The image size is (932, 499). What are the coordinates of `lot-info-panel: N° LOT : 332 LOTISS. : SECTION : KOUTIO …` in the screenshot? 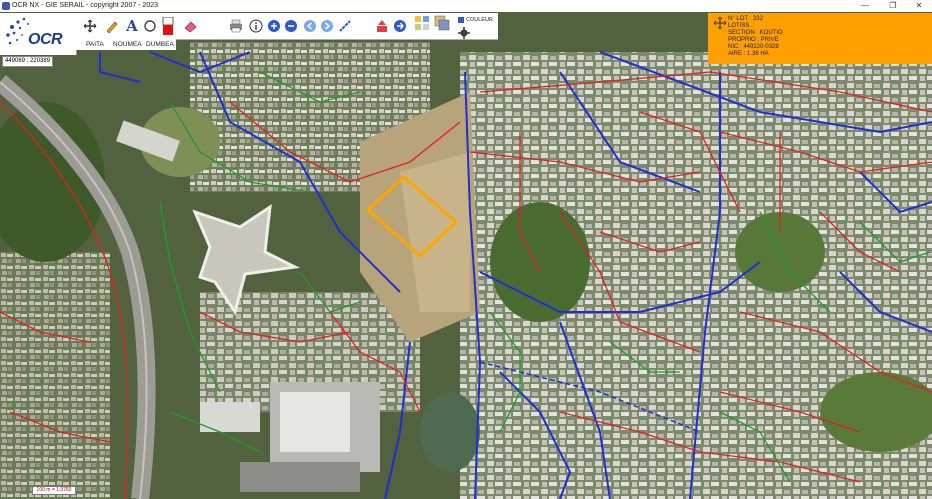 It's located at (820, 38).